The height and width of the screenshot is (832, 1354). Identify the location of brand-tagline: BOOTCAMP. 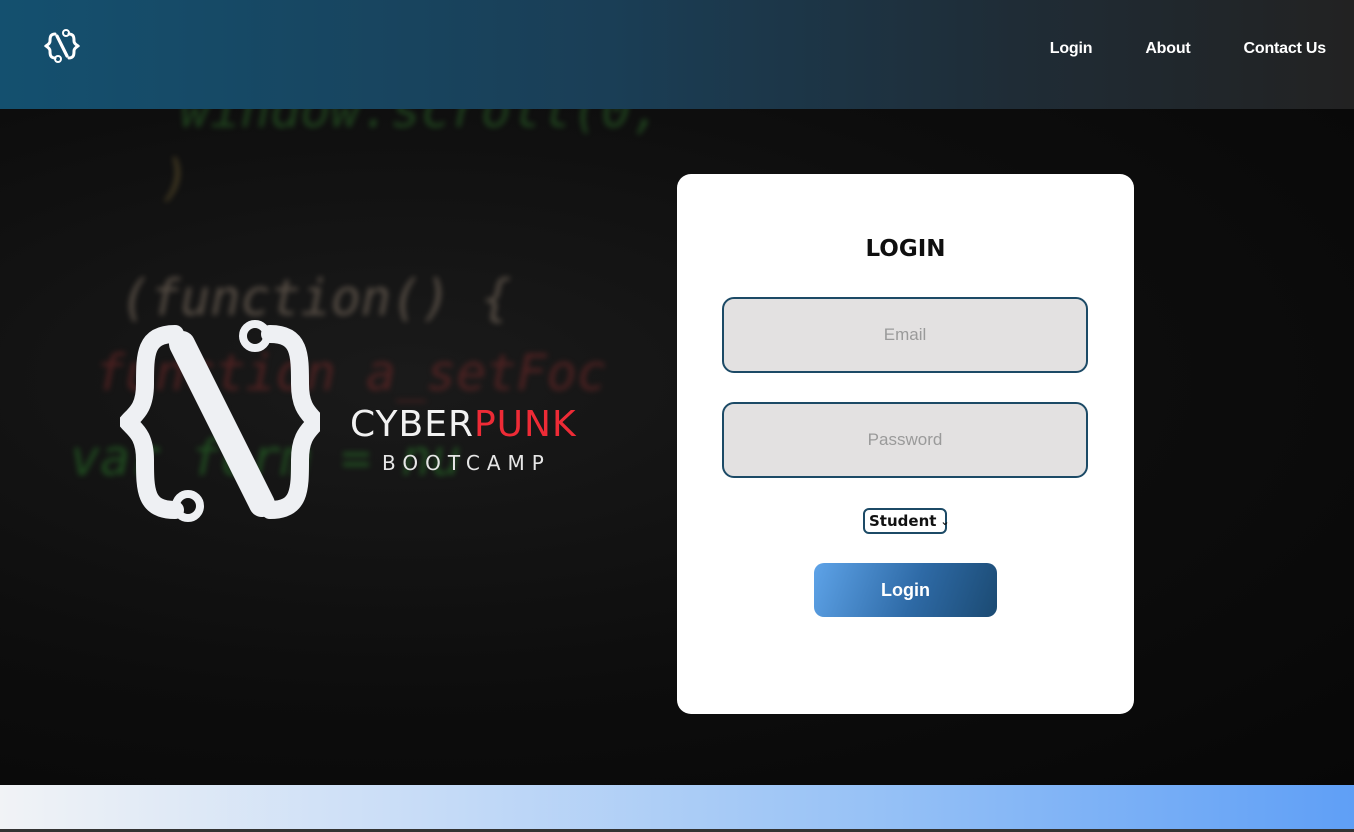
(466, 463).